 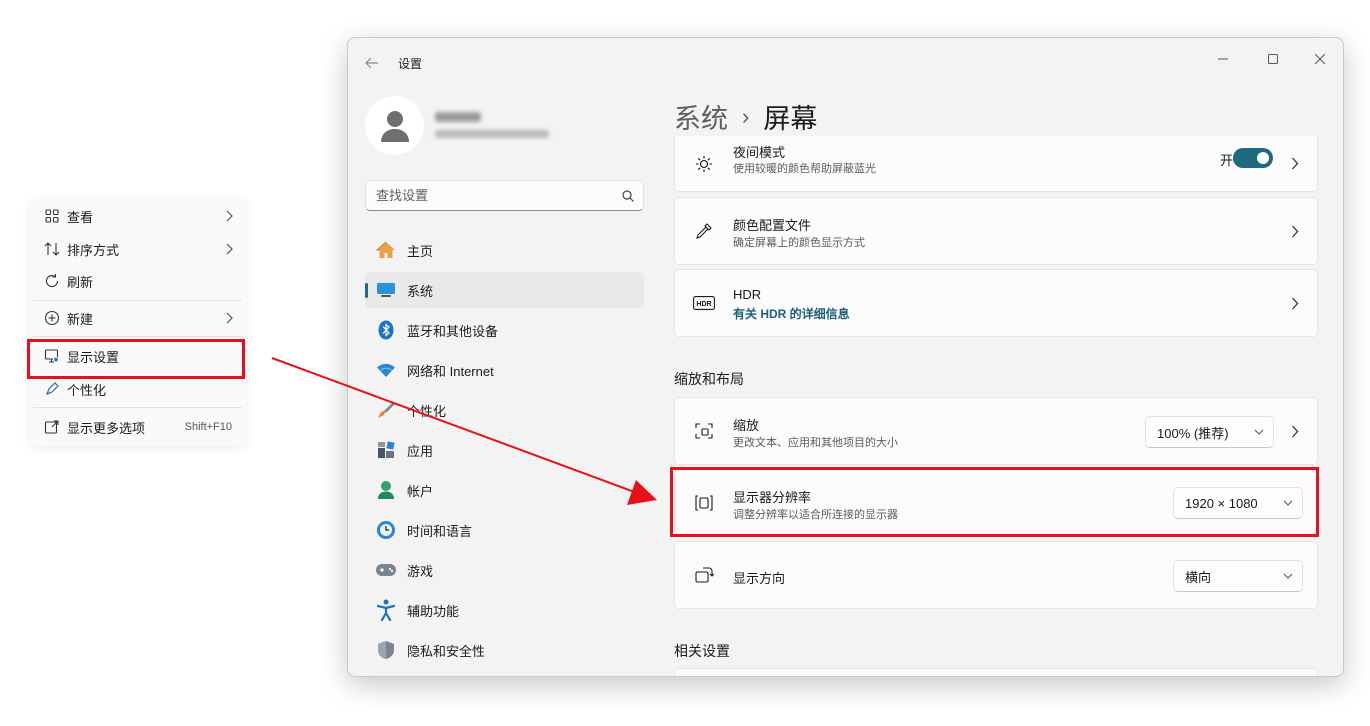 I want to click on gaming-controller-icon, so click(x=386, y=570).